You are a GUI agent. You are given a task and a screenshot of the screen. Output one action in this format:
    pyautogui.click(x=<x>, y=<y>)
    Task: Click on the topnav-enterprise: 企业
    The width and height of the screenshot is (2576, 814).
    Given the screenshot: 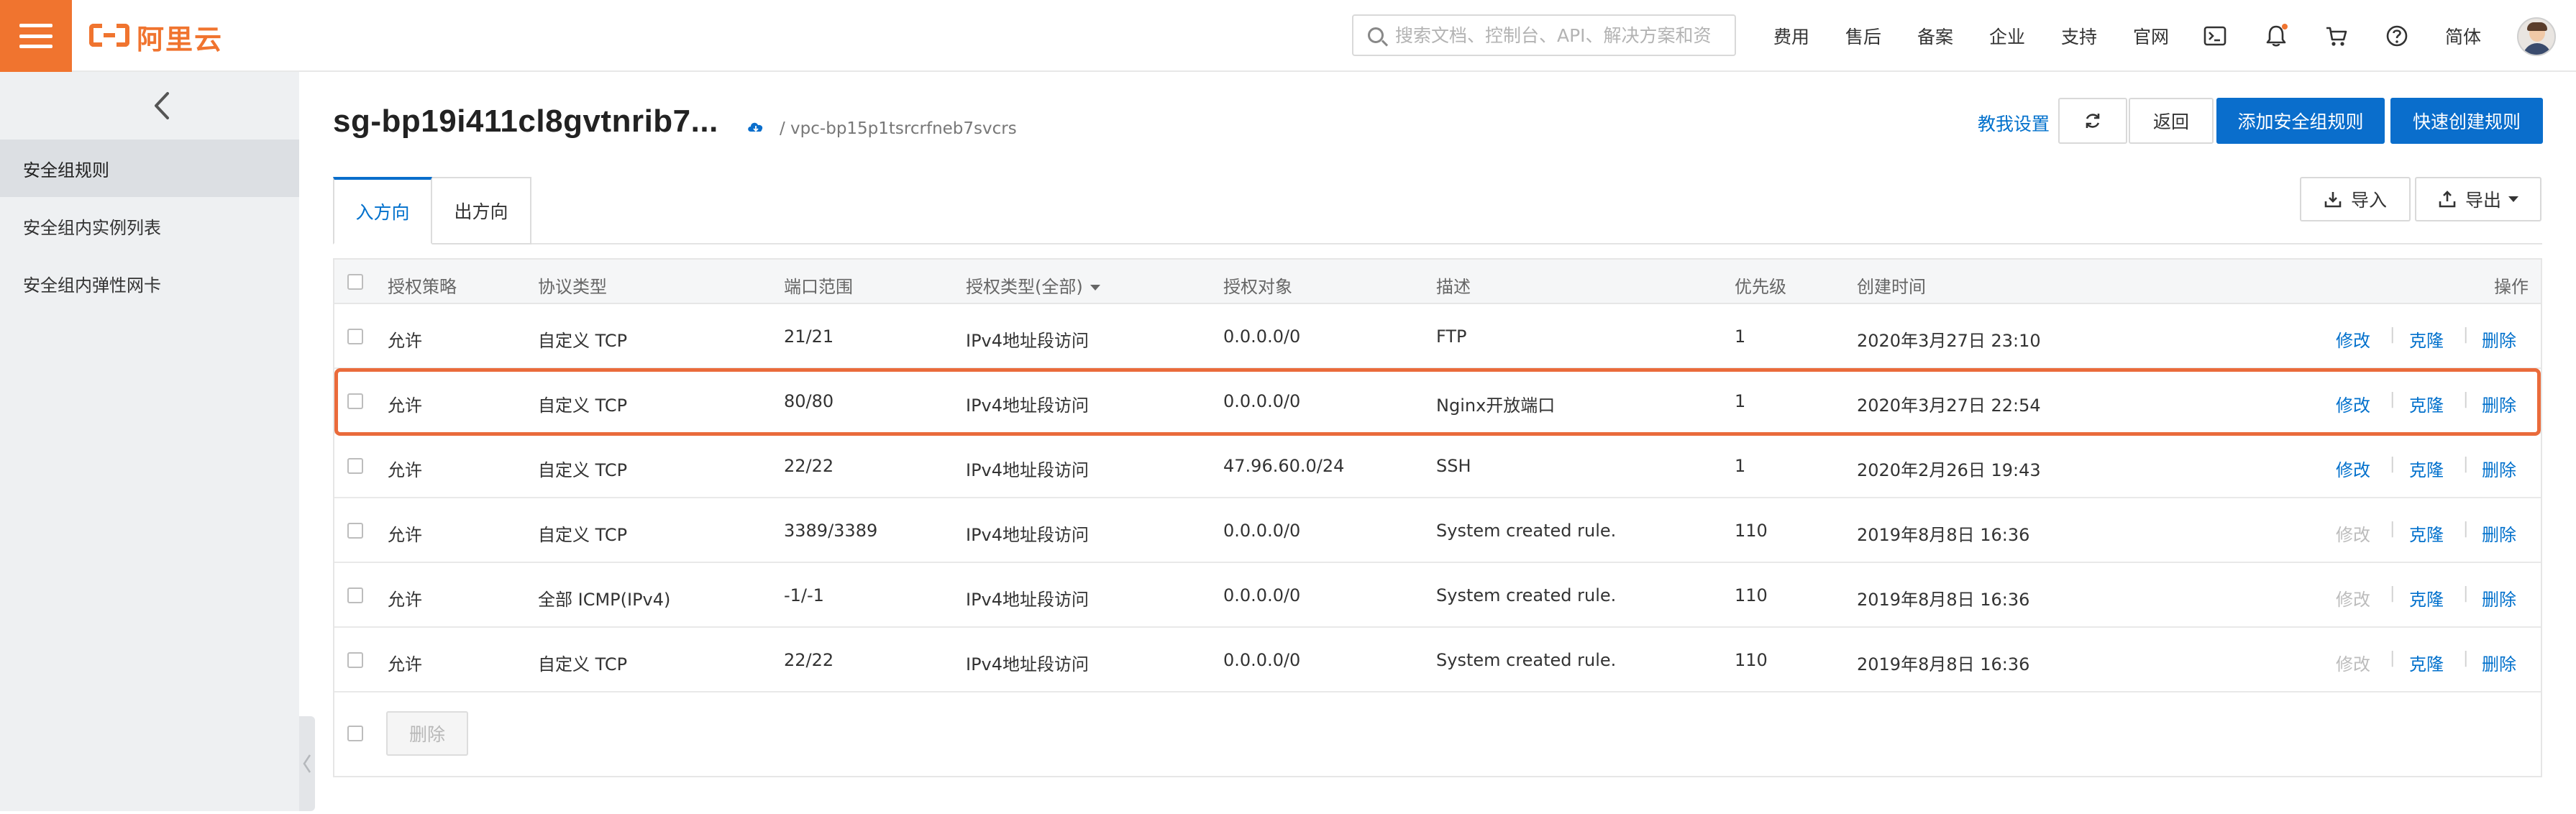 What is the action you would take?
    pyautogui.click(x=2007, y=36)
    